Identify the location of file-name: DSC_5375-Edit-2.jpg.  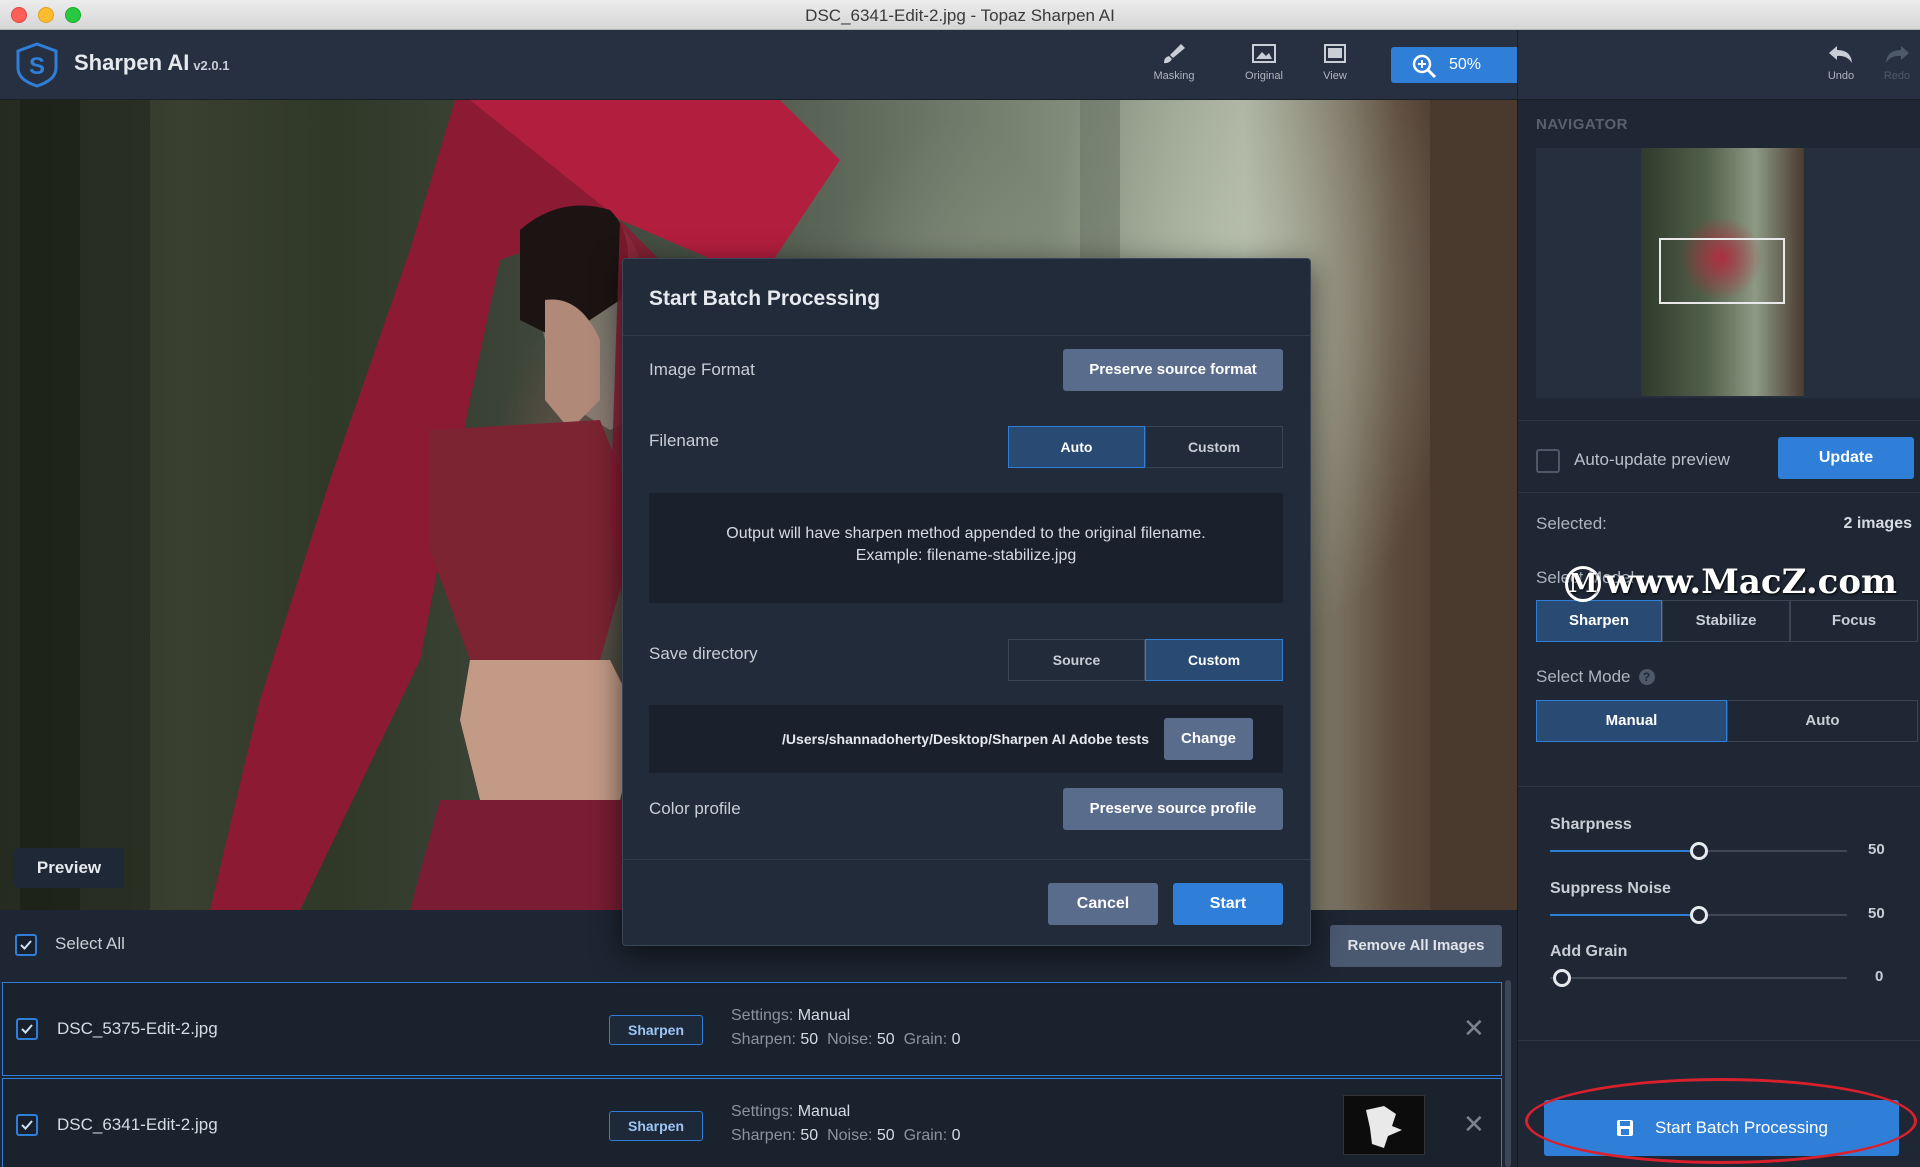
(137, 1028).